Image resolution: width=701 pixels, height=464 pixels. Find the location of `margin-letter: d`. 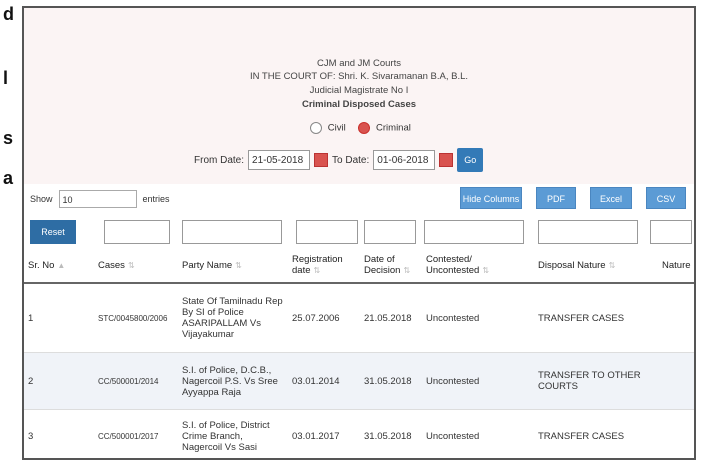

margin-letter: d is located at coordinates (8, 14).